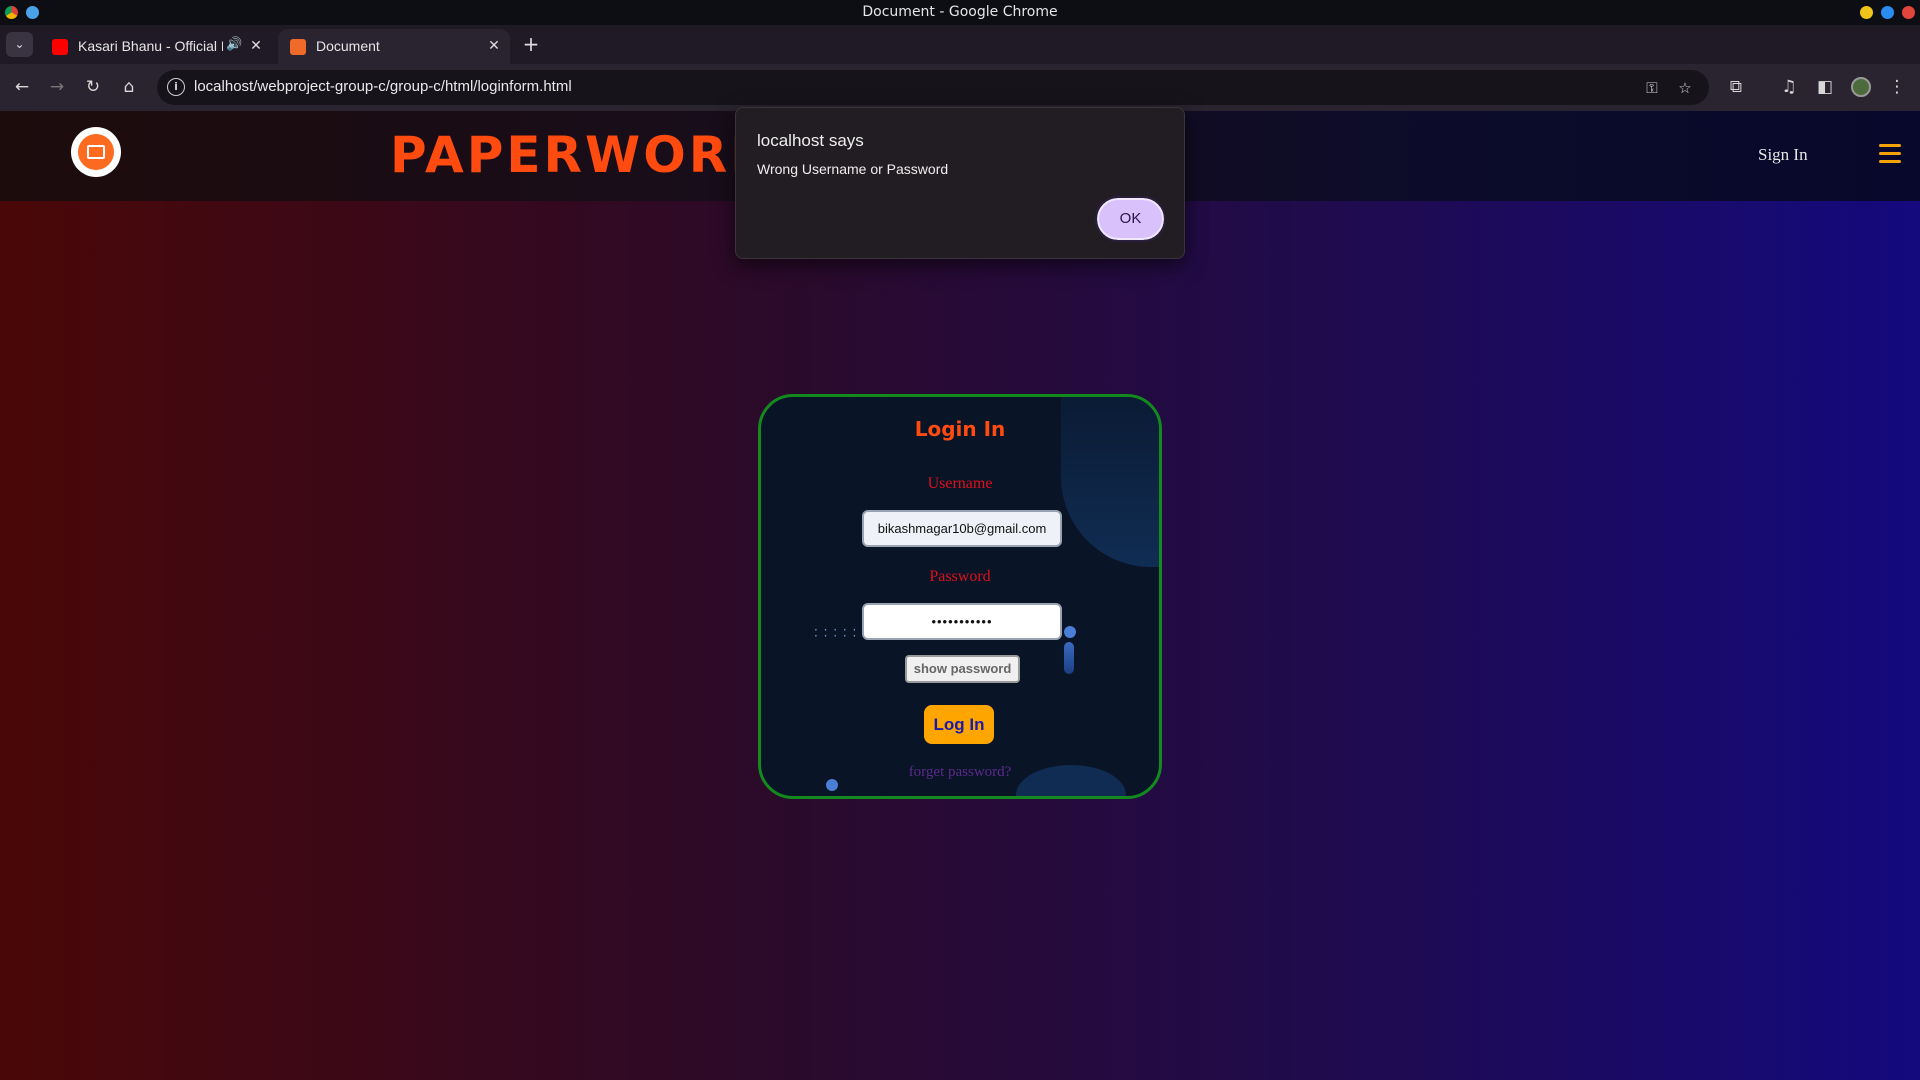 The image size is (1920, 1080). Describe the element at coordinates (962, 669) in the screenshot. I see `show-password-button: show password` at that location.